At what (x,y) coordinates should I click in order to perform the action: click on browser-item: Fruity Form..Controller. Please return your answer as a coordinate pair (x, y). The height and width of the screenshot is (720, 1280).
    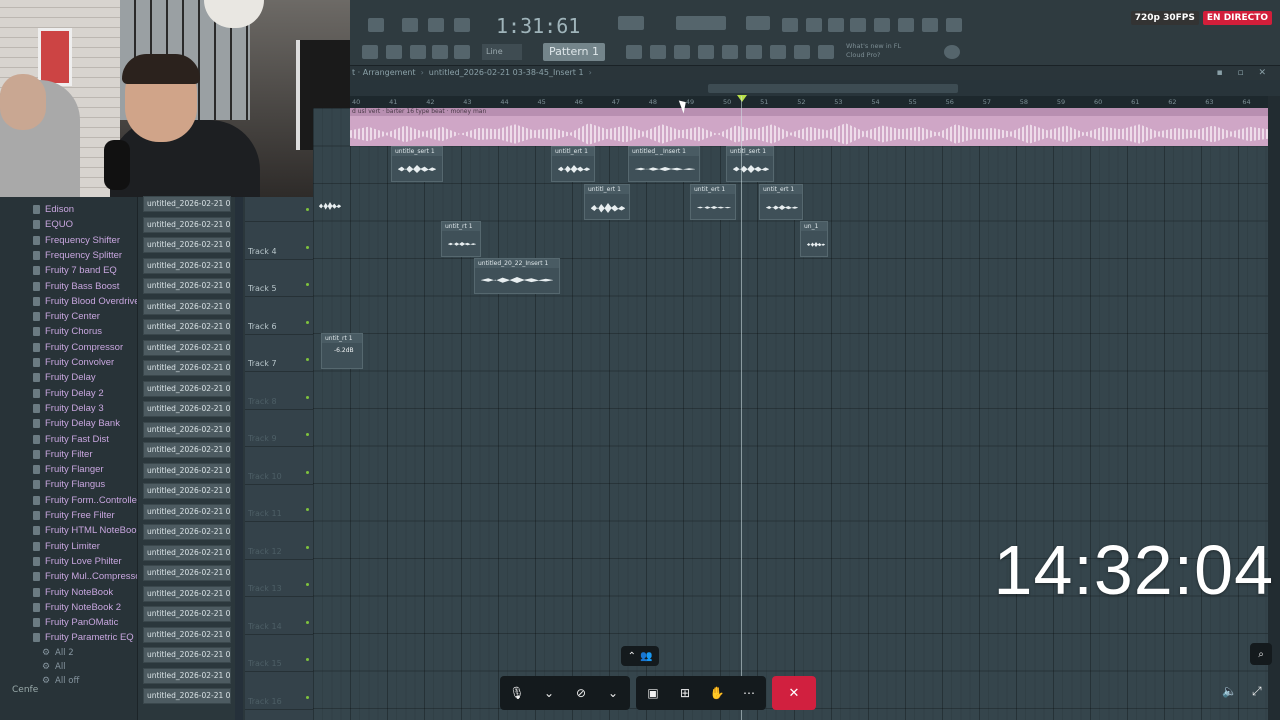
    Looking at the image, I should click on (70, 500).